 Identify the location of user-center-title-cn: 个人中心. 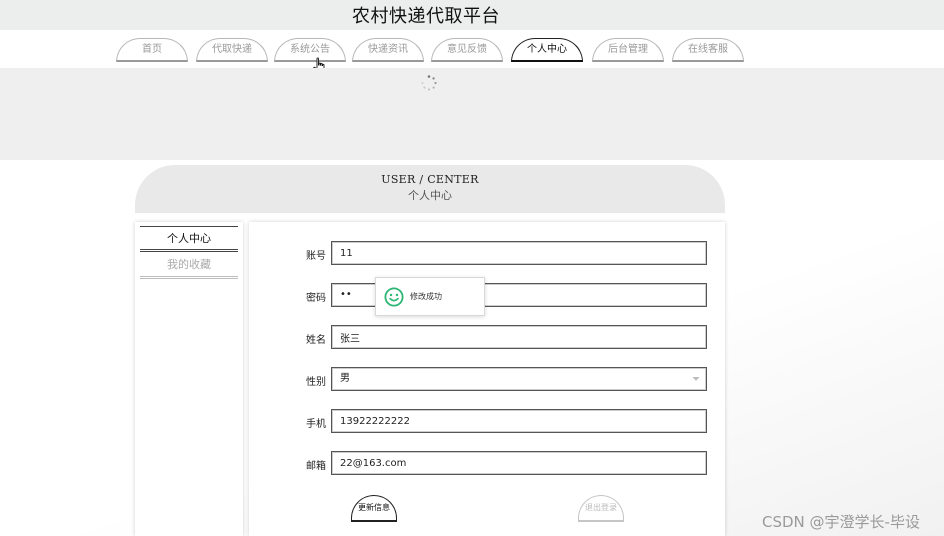
(430, 195).